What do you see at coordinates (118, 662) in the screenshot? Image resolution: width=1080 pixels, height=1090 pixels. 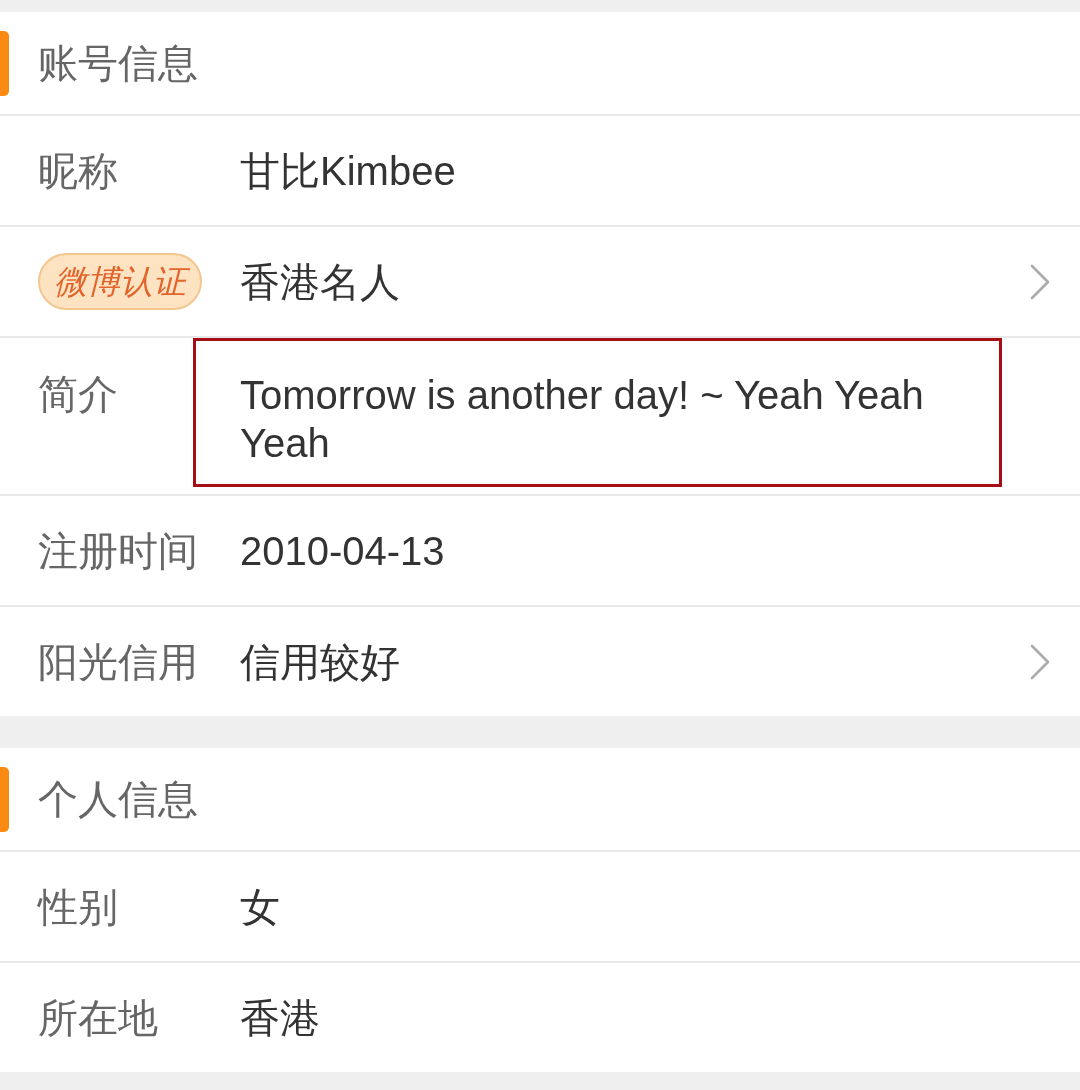 I see `field-label: 阳光信用` at bounding box center [118, 662].